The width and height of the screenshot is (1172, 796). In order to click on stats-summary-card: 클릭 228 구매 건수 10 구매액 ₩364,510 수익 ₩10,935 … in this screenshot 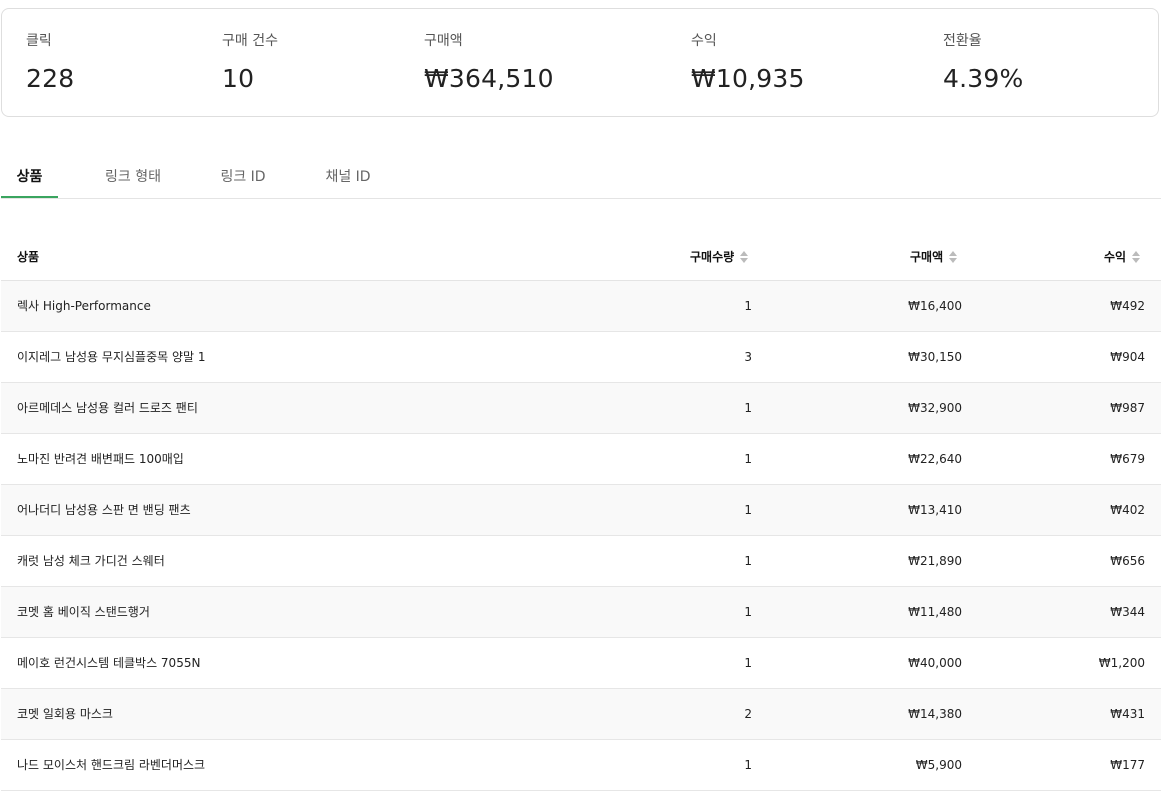, I will do `click(580, 62)`.